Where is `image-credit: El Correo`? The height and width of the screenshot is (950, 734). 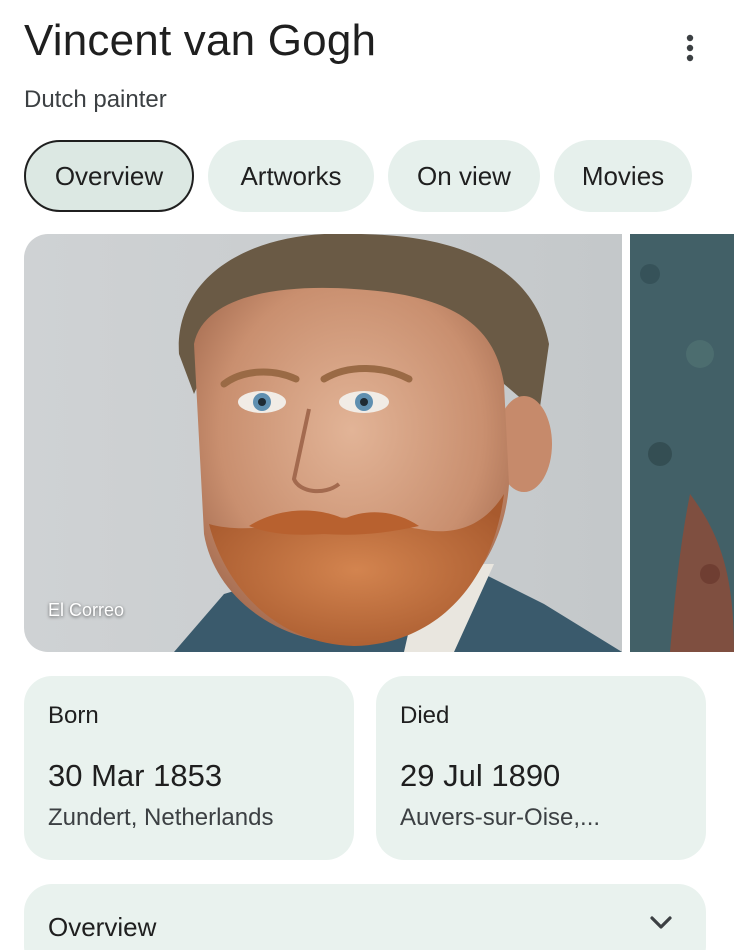 image-credit: El Correo is located at coordinates (86, 610).